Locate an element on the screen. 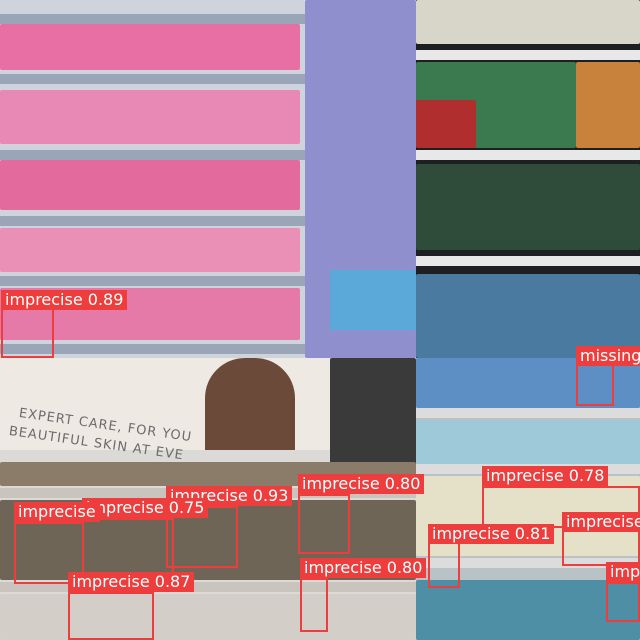  detection-label: imp is located at coordinates (623, 572).